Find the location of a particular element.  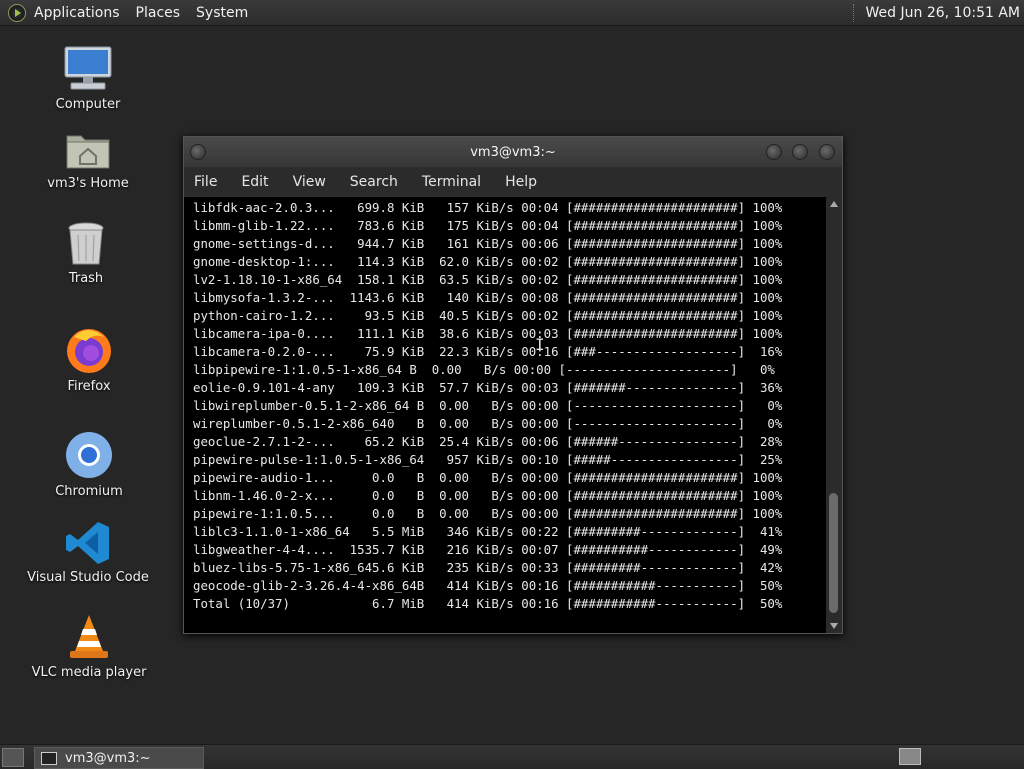

menu-file: File is located at coordinates (205, 182).